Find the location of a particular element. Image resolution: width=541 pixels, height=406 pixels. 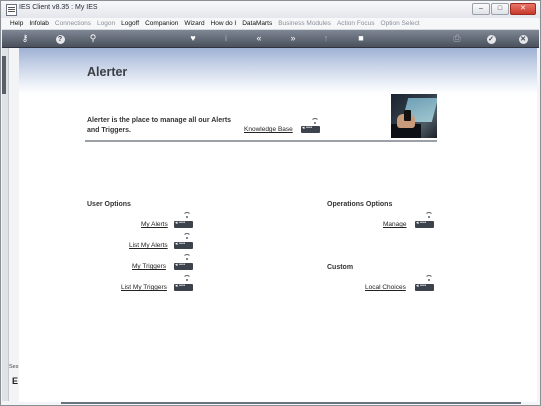

list-my-alerts-link: List My Alerts is located at coordinates (148, 245).